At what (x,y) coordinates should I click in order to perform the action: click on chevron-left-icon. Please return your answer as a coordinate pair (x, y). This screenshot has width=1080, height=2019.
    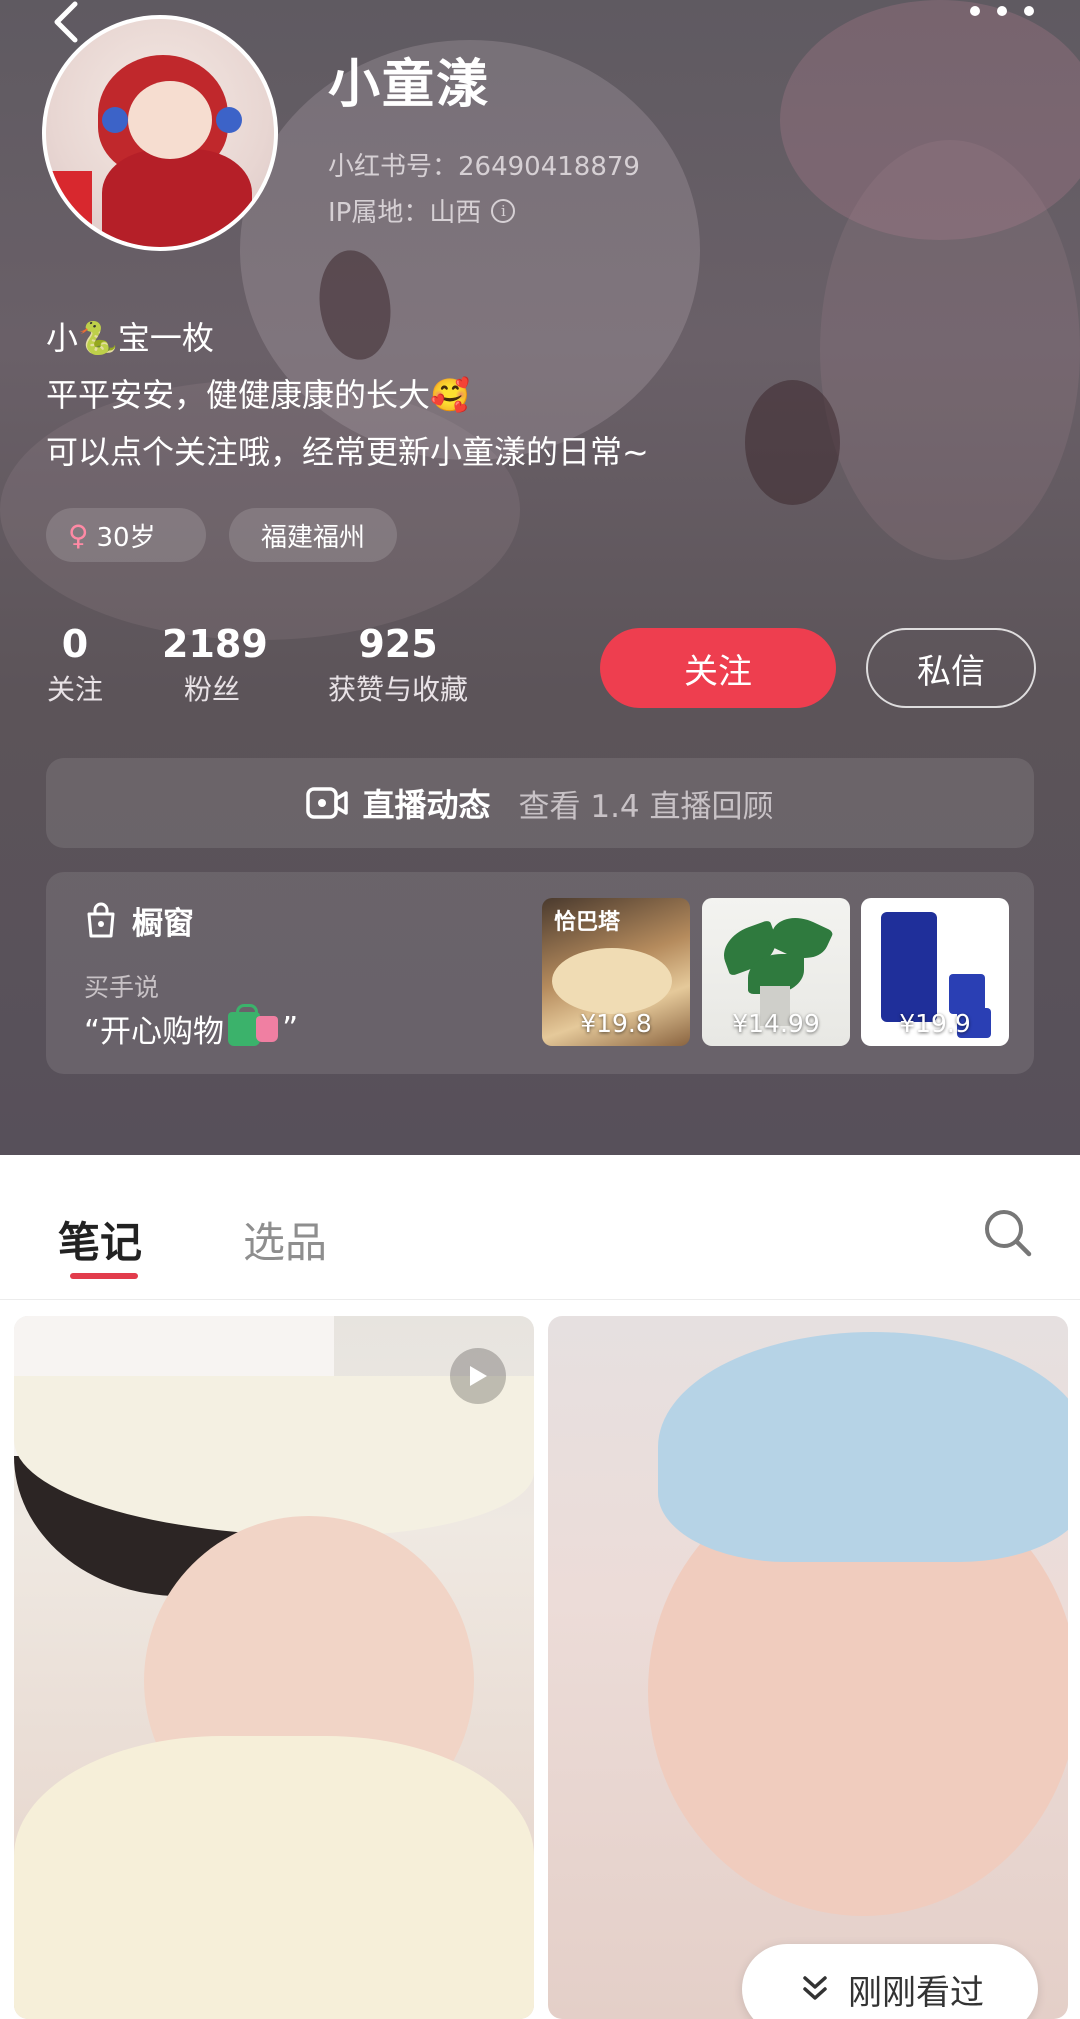
    Looking at the image, I should click on (66, 22).